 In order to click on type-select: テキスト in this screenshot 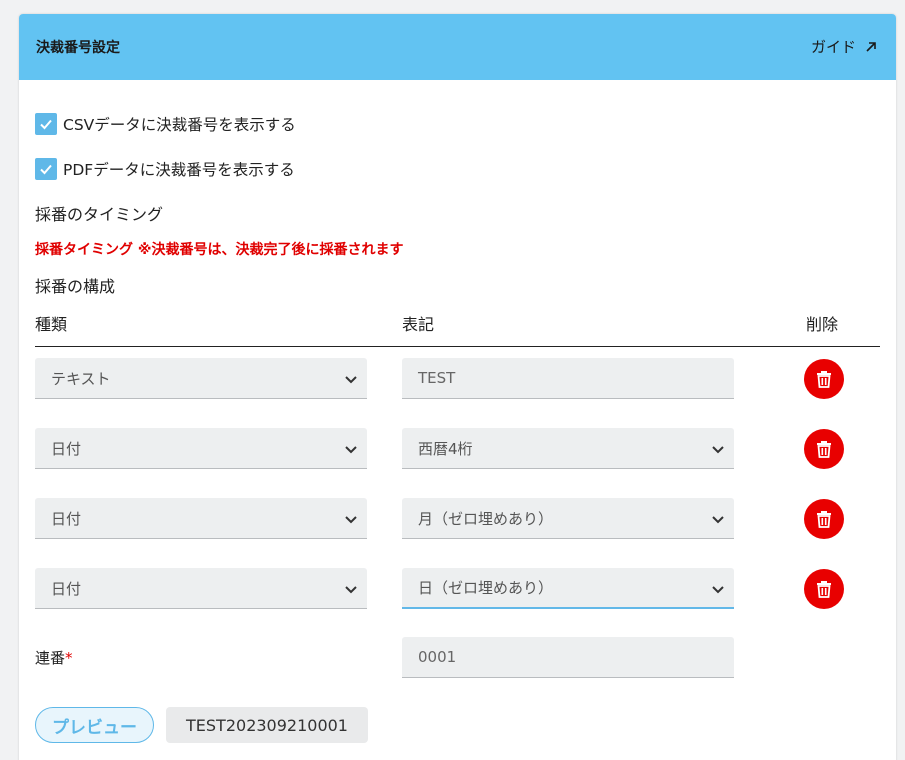, I will do `click(201, 378)`.